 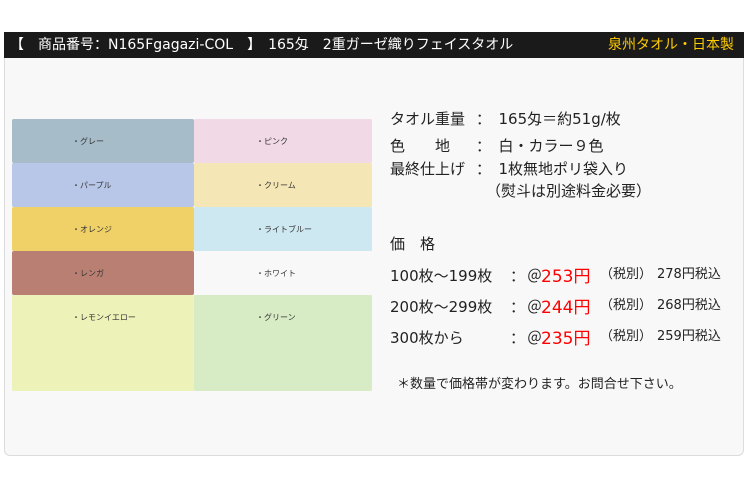 I want to click on swatch-brick: ・レンガ, so click(x=103, y=273).